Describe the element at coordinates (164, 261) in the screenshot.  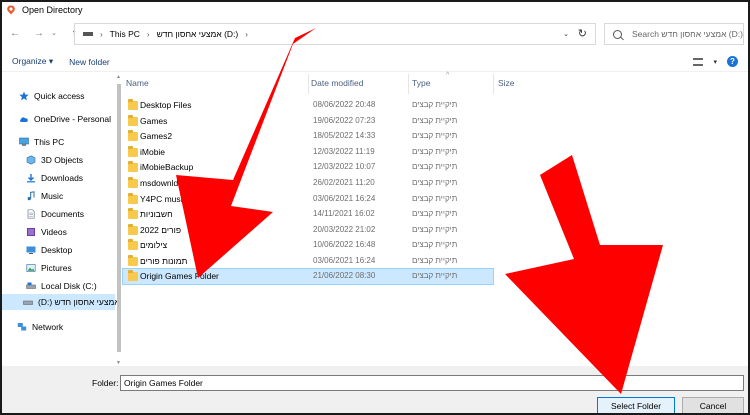
I see `file-name: תמונות פורים` at that location.